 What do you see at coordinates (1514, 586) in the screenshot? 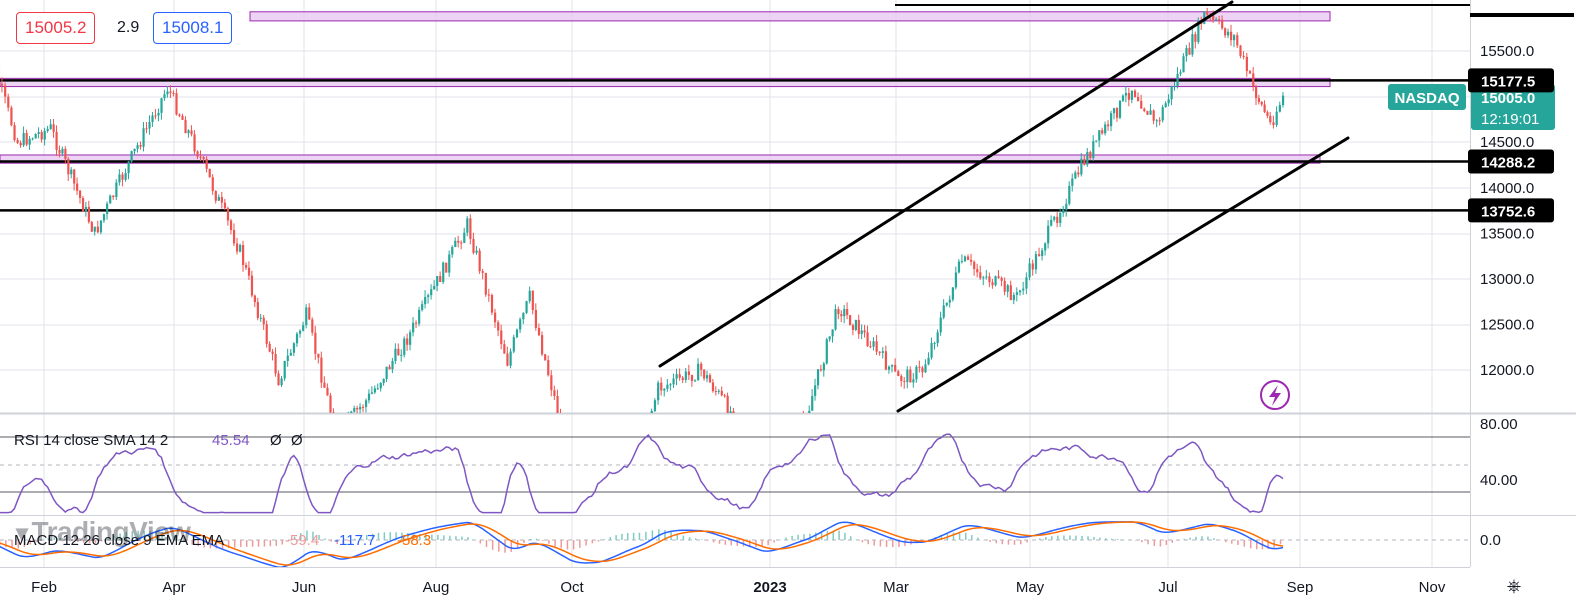
I see `chart-settings-icon: ⎈` at bounding box center [1514, 586].